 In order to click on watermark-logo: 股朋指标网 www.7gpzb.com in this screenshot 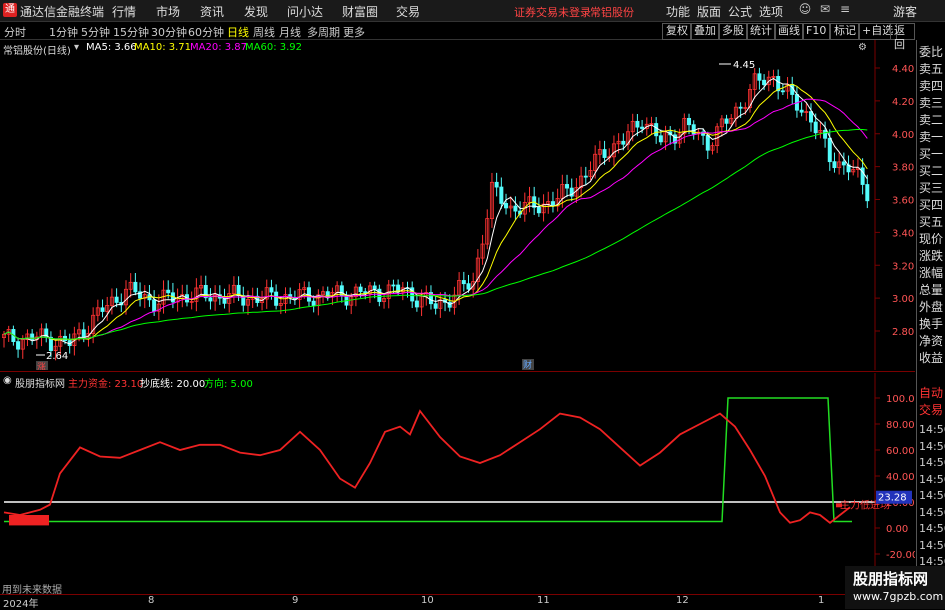, I will do `click(895, 587)`.